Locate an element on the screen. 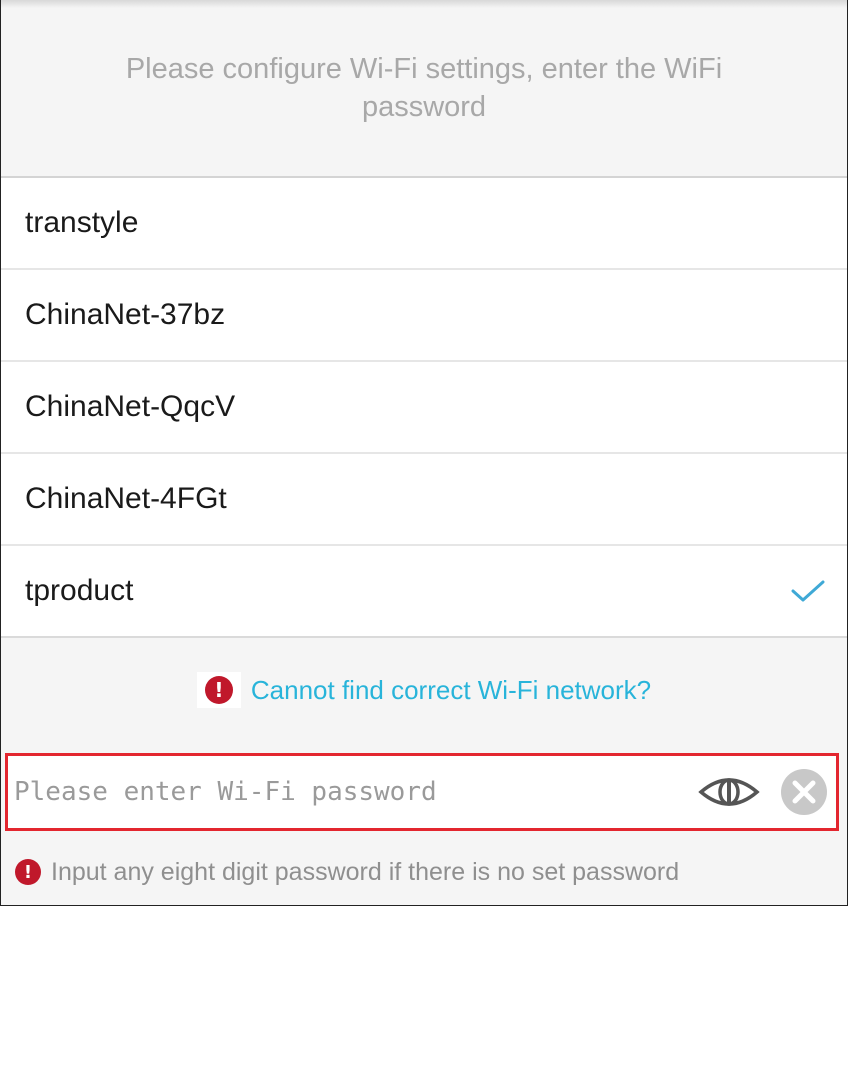 This screenshot has height=1067, width=848. alert-icon-wrapper: ! is located at coordinates (218, 690).